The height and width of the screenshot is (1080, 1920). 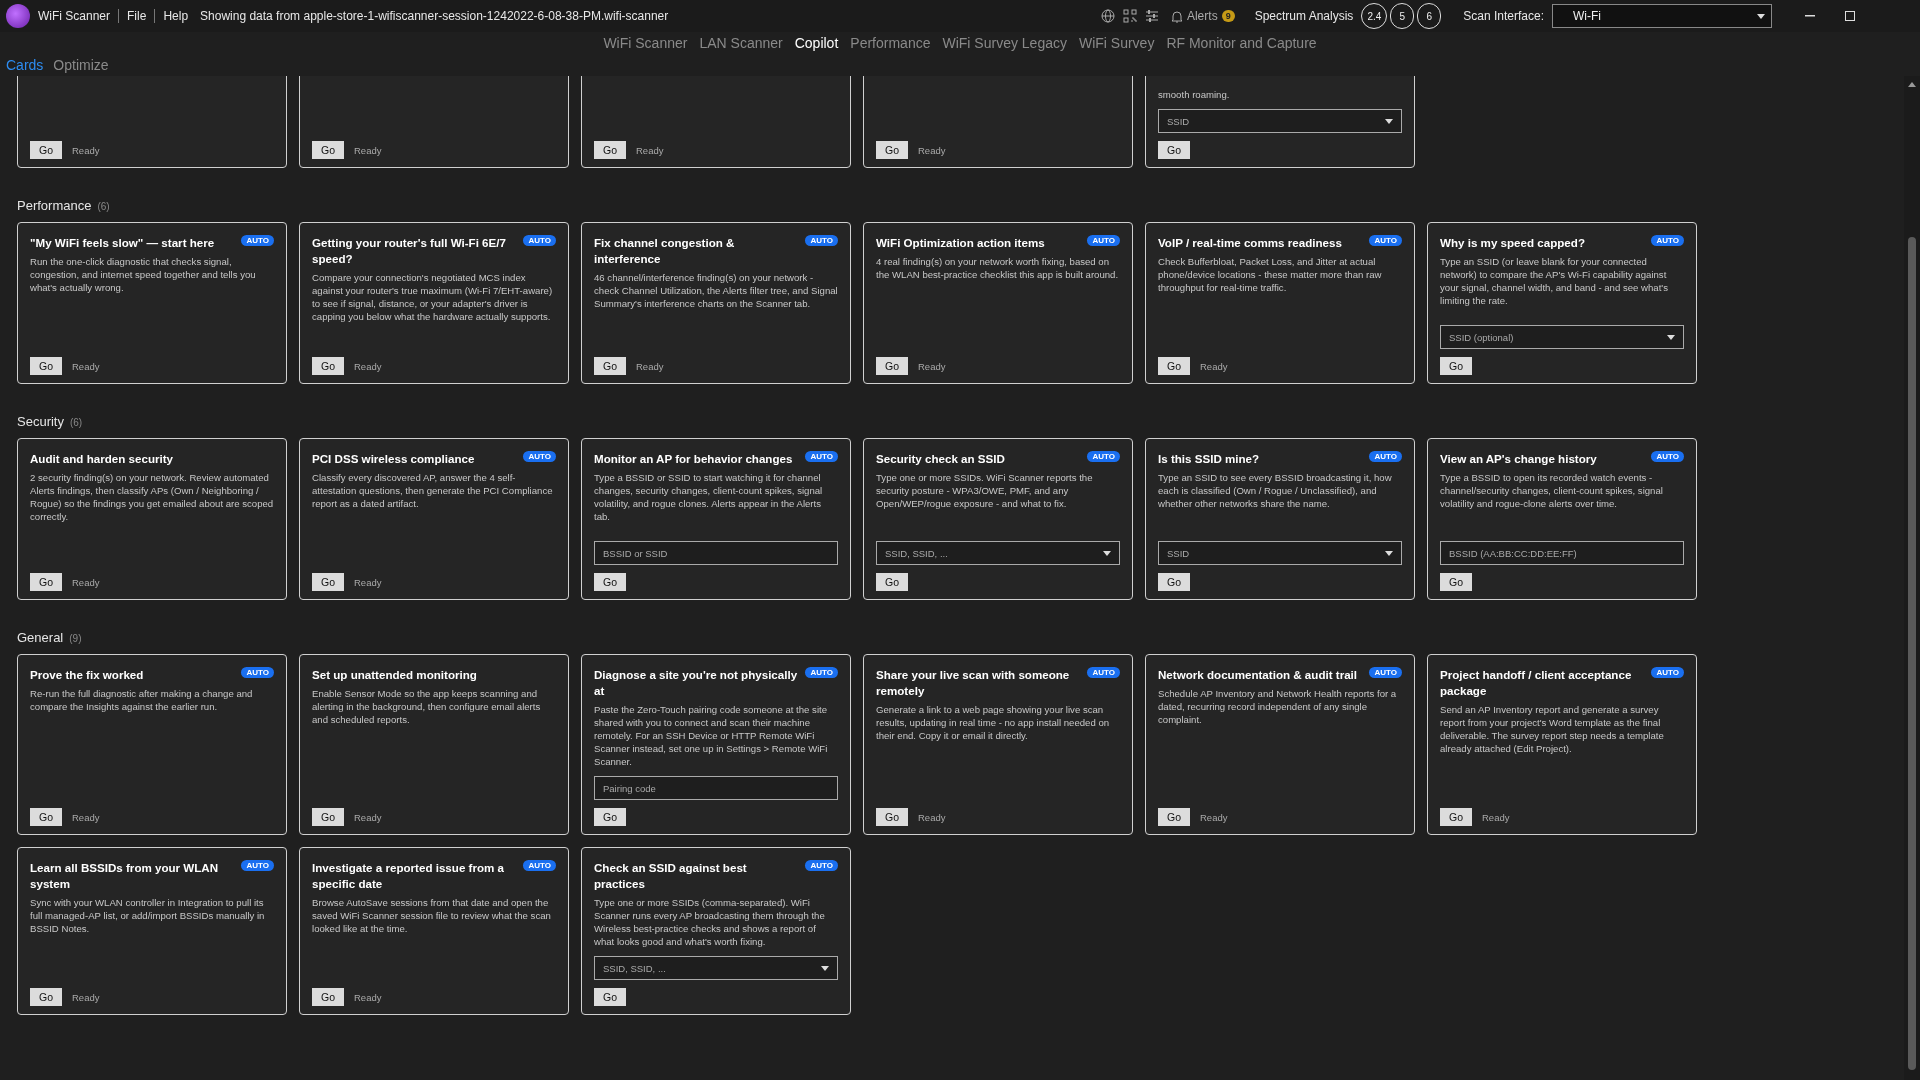 I want to click on card-title: Share your live scan with someone remotely, so click(x=973, y=683).